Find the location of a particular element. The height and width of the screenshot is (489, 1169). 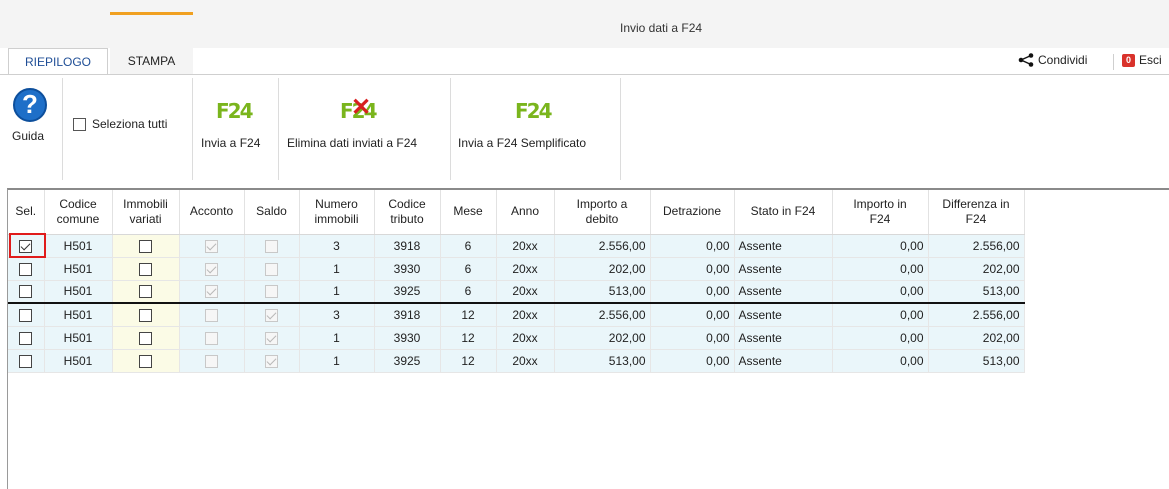

tab-riepilogo: RIEPILOGO is located at coordinates (58, 61).